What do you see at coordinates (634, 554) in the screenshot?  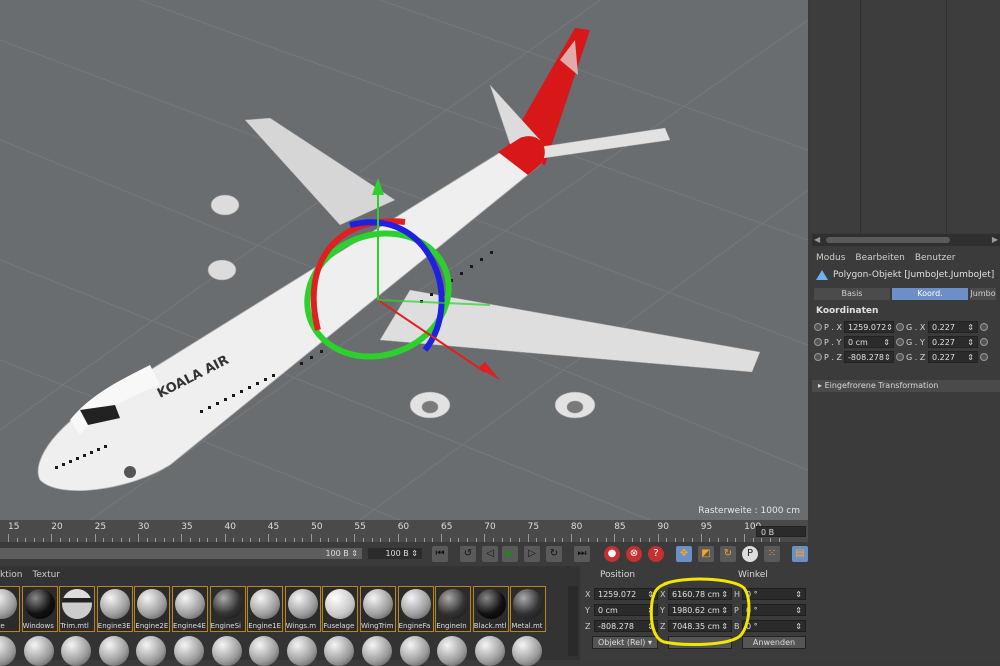 I see `autokey-button: ⊗` at bounding box center [634, 554].